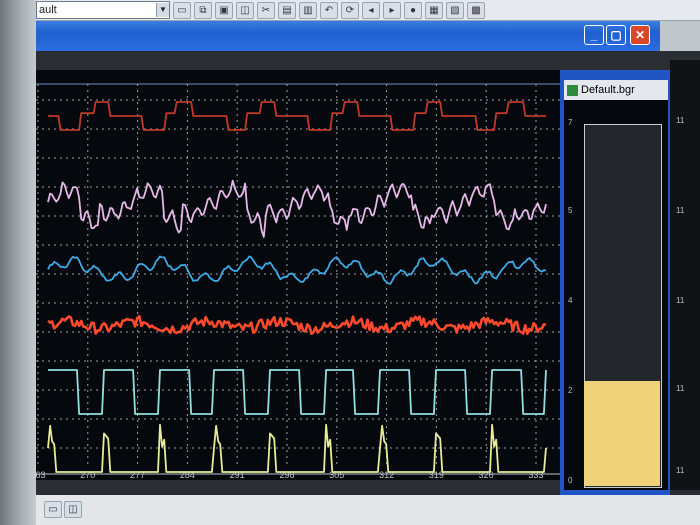 Image resolution: width=700 pixels, height=525 pixels. Describe the element at coordinates (224, 10) in the screenshot. I see `window-icon: ▣` at that location.